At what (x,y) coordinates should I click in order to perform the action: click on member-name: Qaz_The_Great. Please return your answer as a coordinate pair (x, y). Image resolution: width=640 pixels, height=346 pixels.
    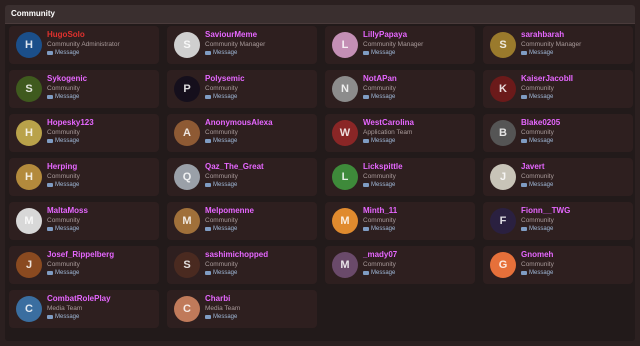
    Looking at the image, I should click on (234, 166).